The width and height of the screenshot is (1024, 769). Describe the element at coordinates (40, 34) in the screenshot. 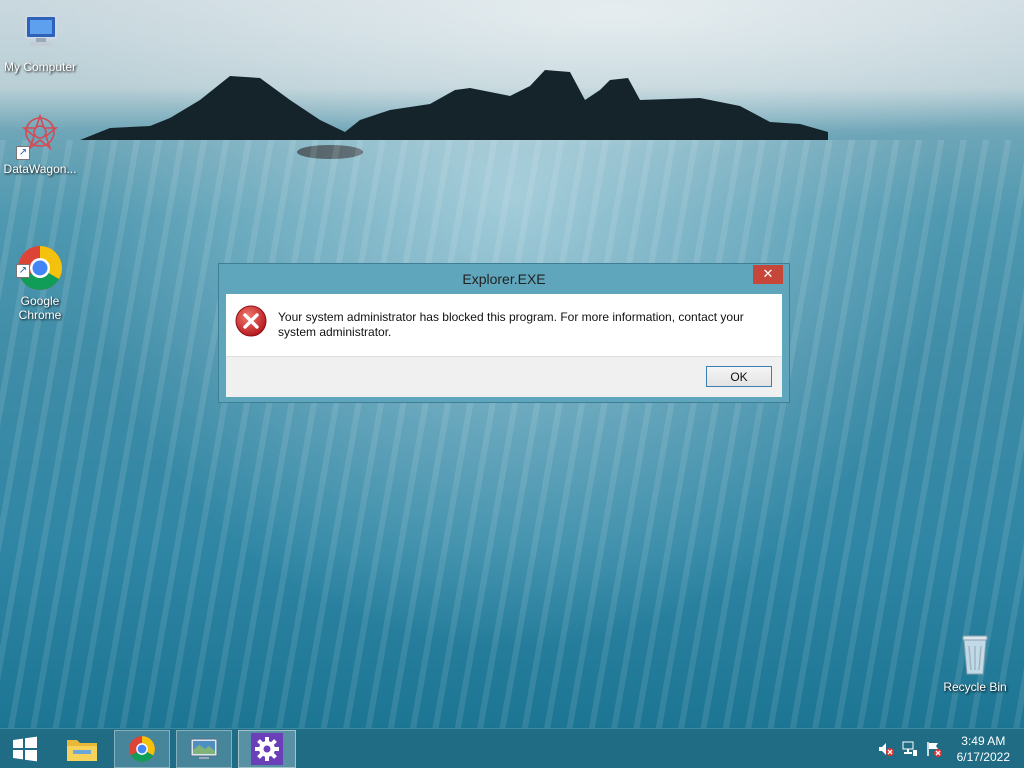

I see `my-computer-icon` at that location.